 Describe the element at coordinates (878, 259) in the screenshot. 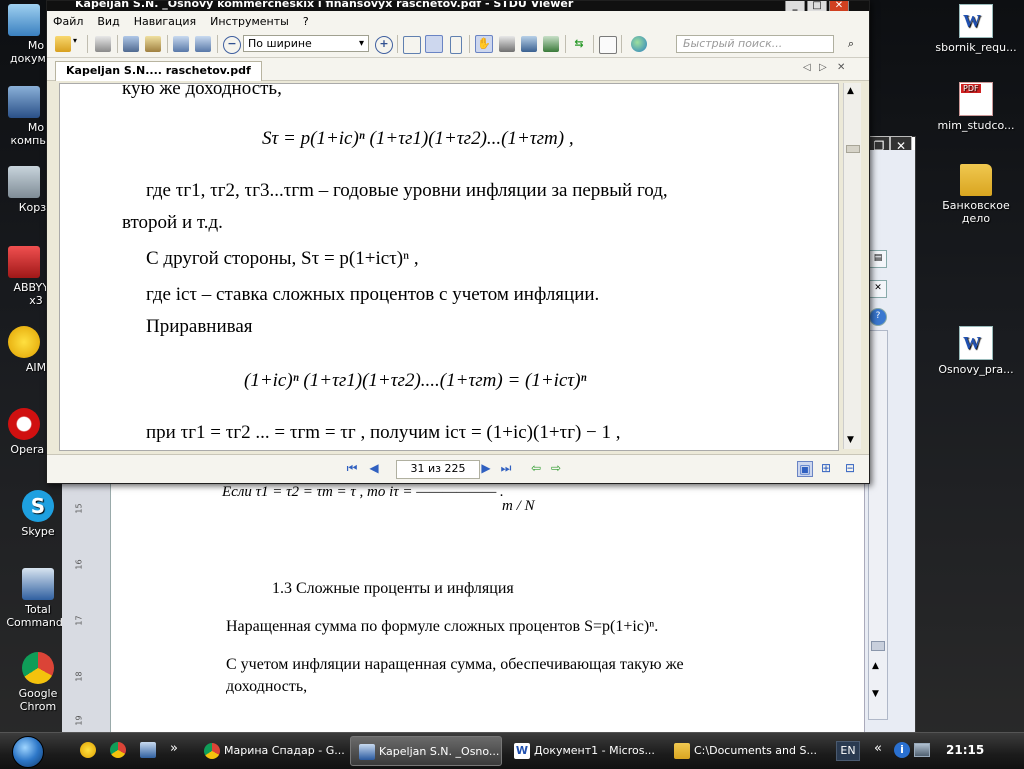

I see `word-side-doc-icon: ▤` at that location.